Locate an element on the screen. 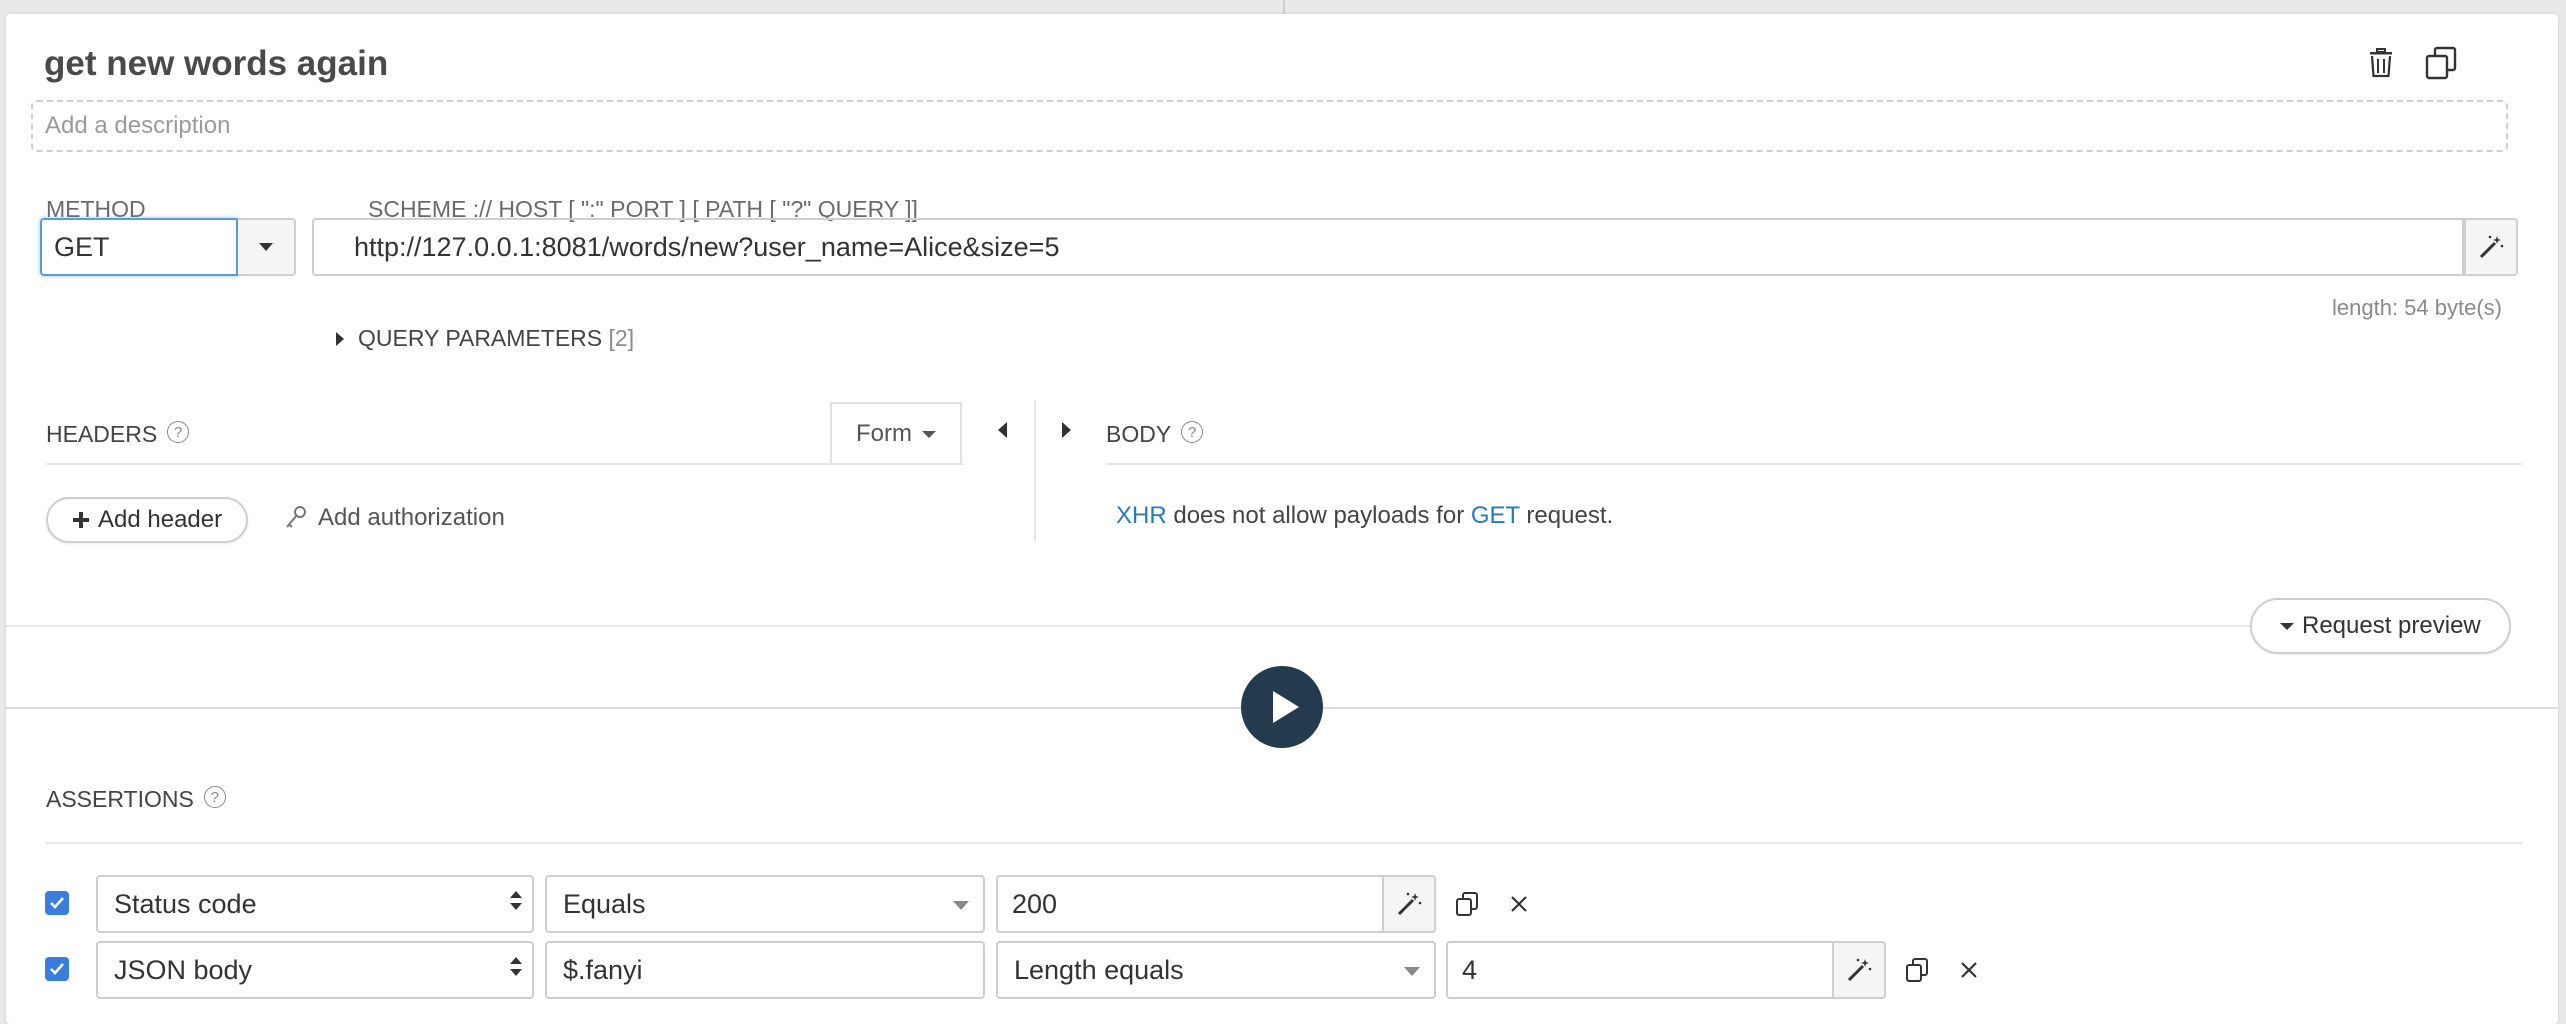 The width and height of the screenshot is (2566, 1024). collapse-left-button is located at coordinates (1002, 430).